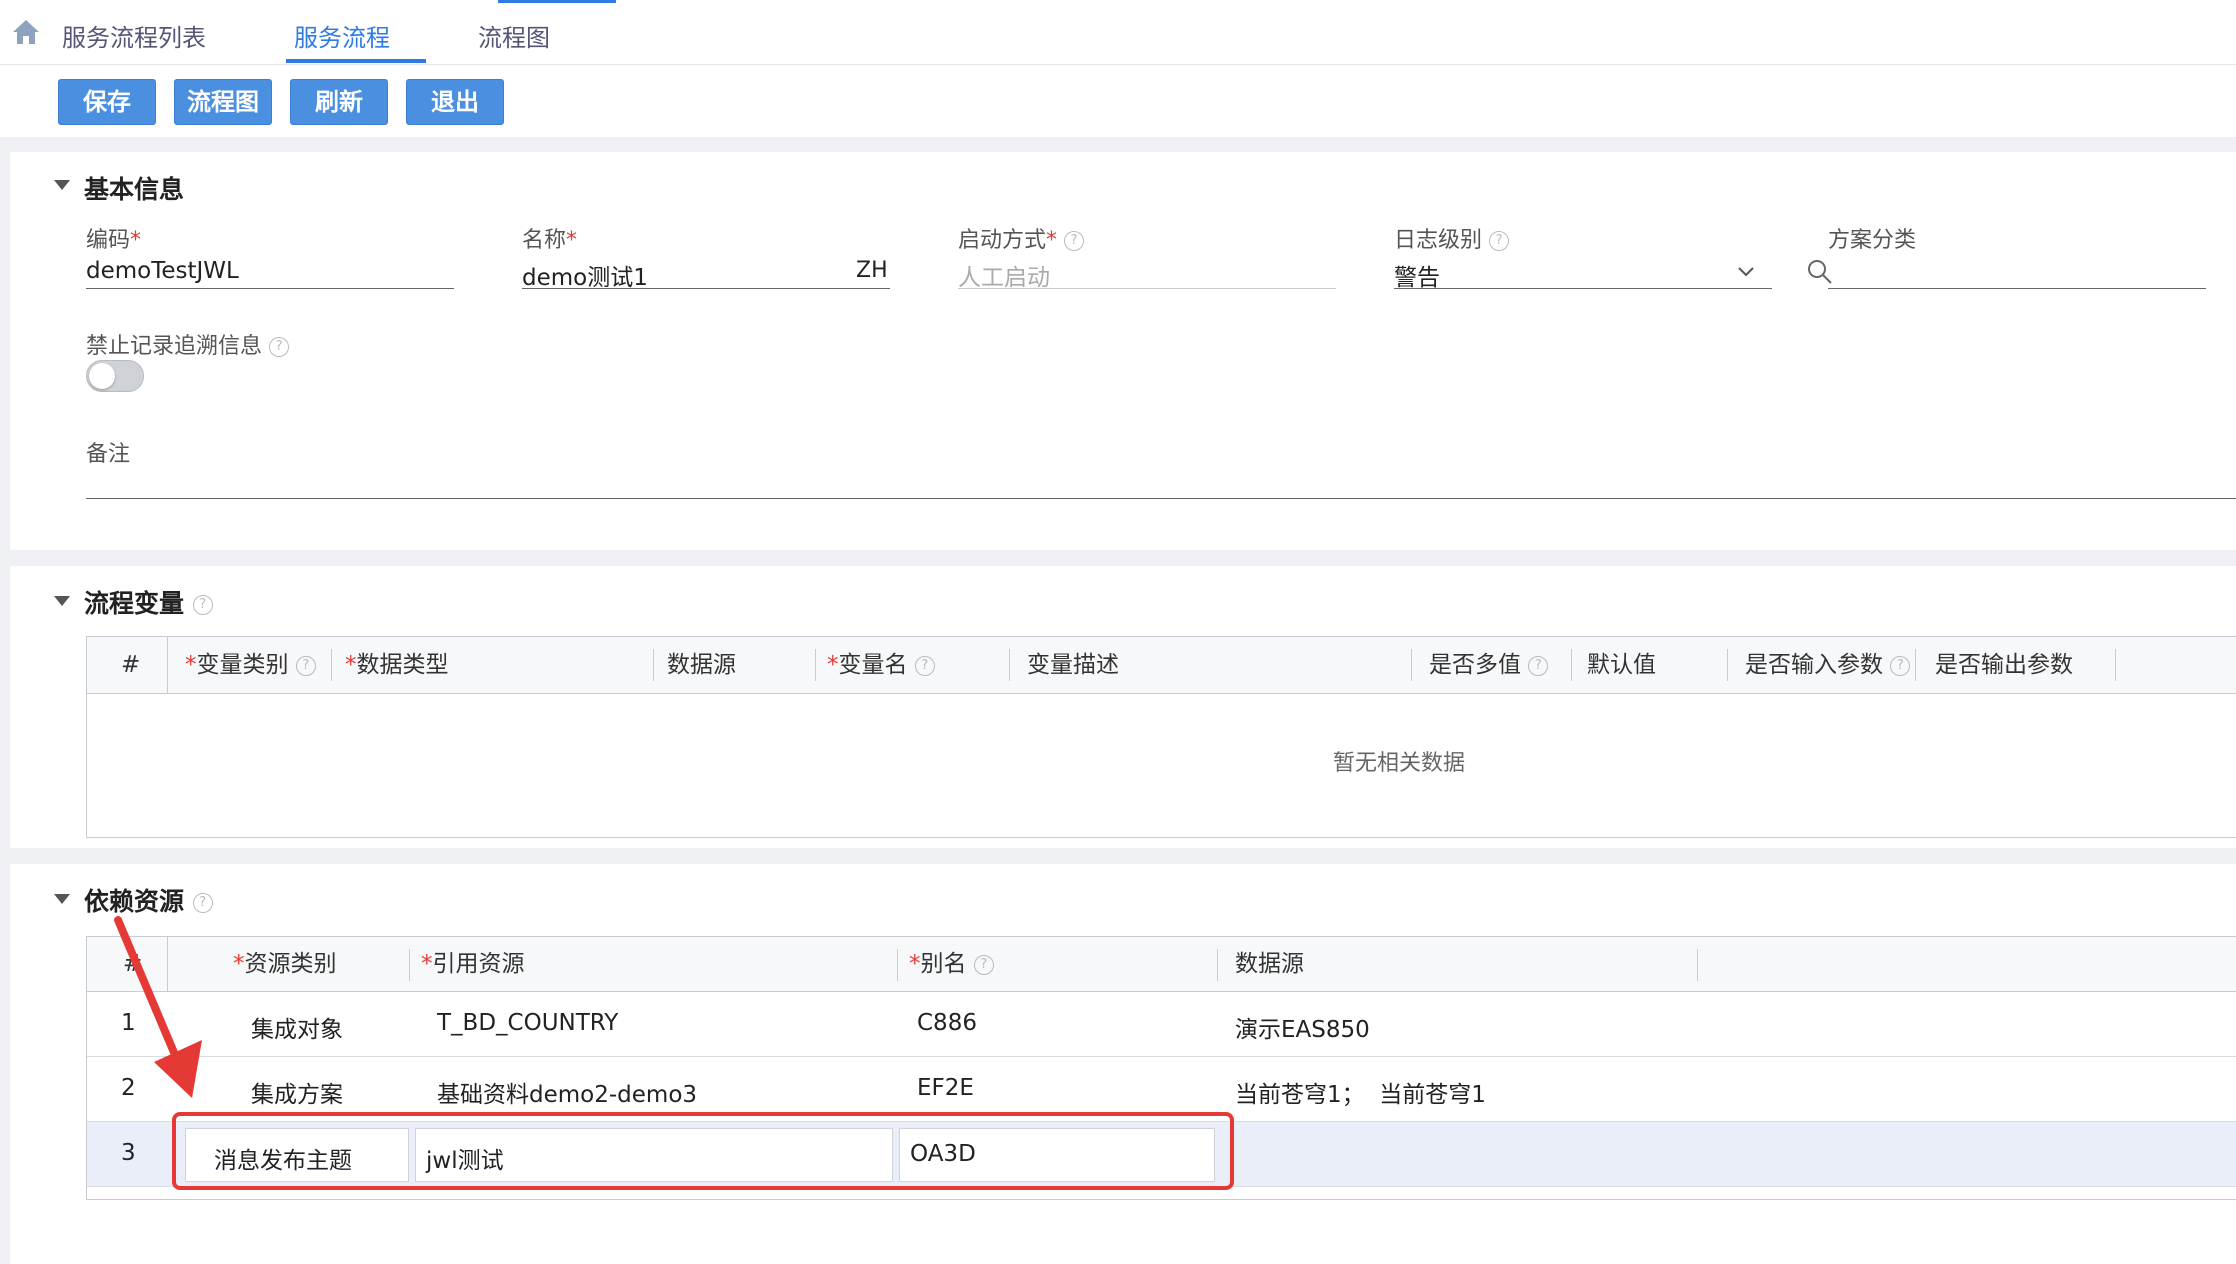  What do you see at coordinates (223, 102) in the screenshot?
I see `flowchart-button: 流程图` at bounding box center [223, 102].